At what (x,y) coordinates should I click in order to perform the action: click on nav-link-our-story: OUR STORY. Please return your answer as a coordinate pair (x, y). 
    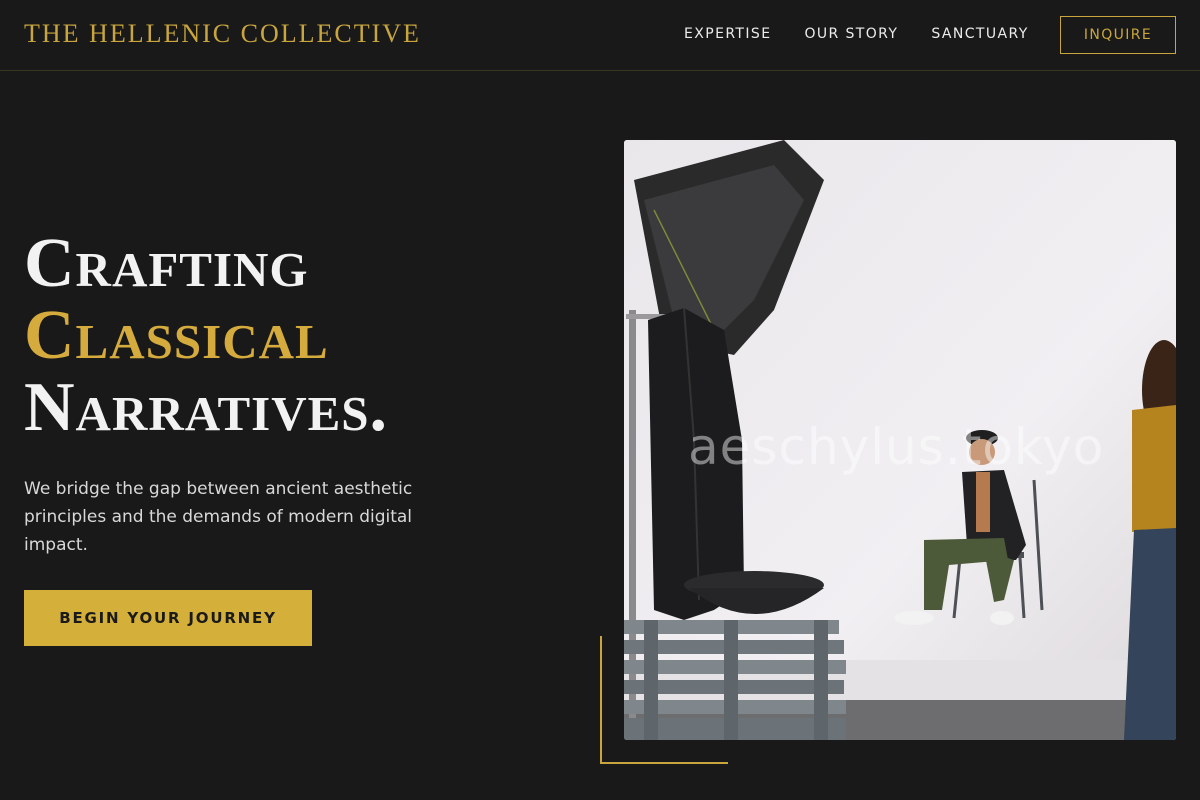
    Looking at the image, I should click on (851, 34).